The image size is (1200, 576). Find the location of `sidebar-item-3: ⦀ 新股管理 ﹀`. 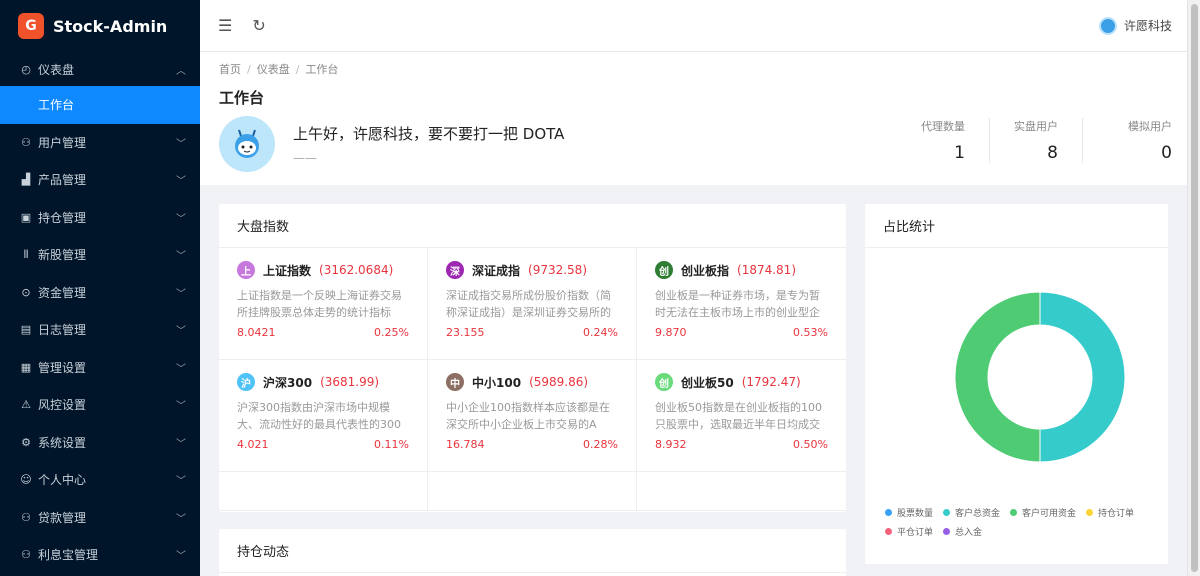

sidebar-item-3: ⦀ 新股管理 ﹀ is located at coordinates (100, 255).